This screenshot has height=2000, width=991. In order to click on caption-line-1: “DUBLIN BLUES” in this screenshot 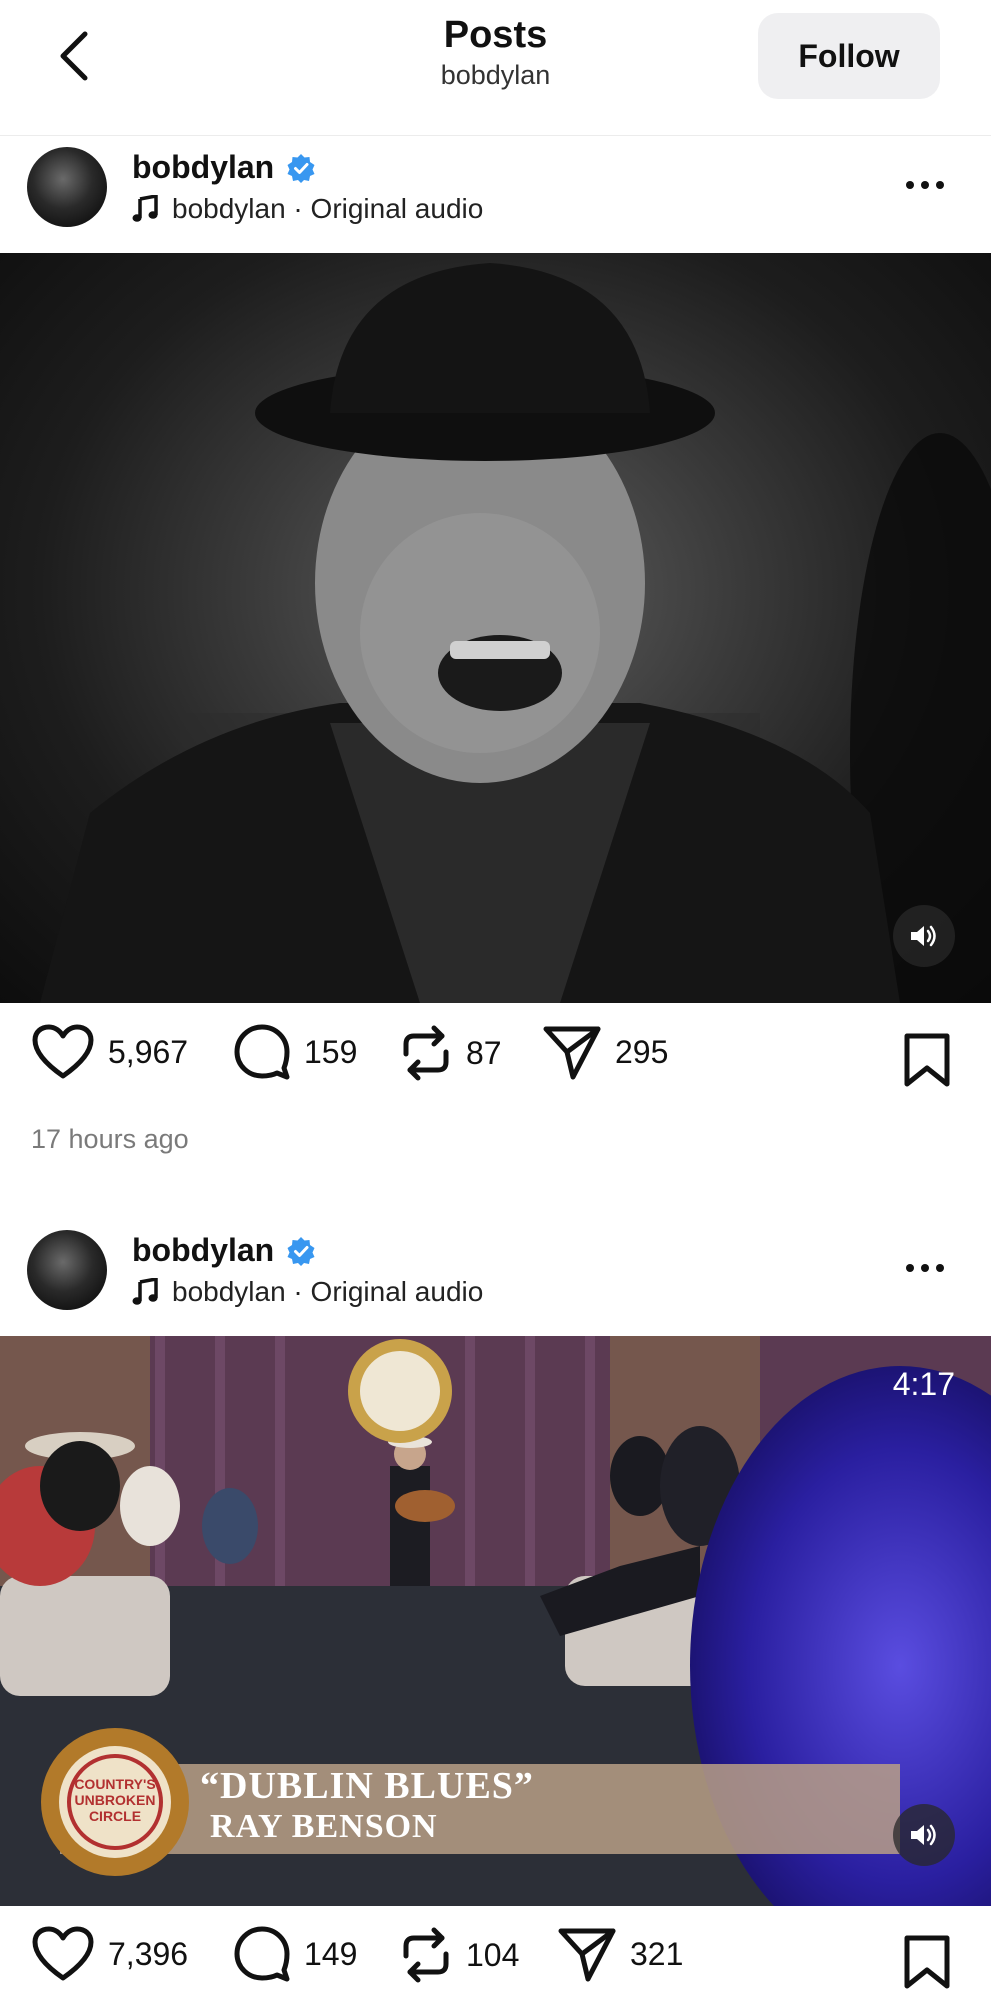, I will do `click(367, 1786)`.